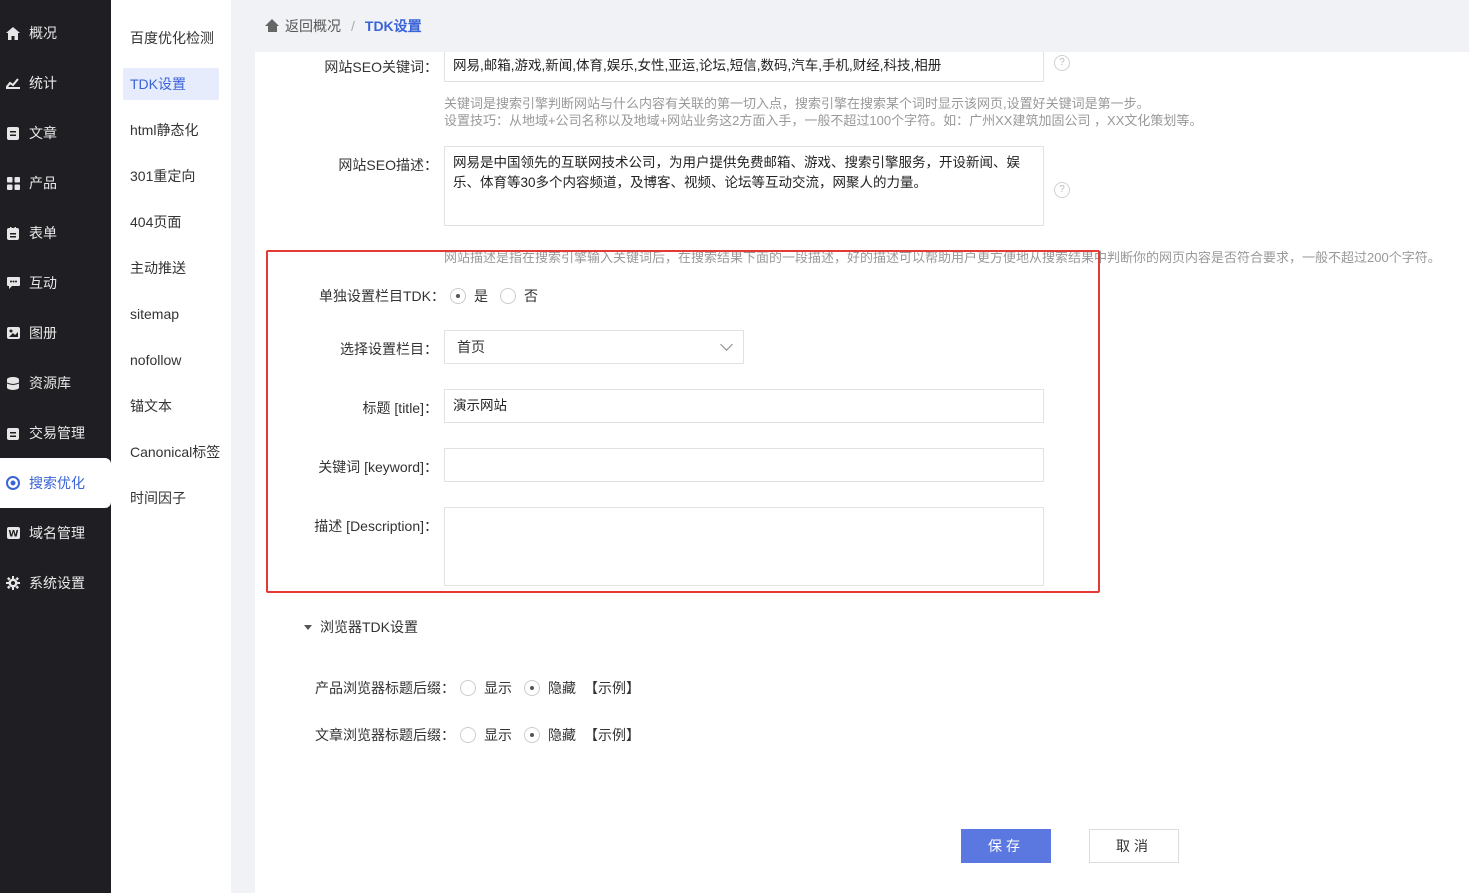 The height and width of the screenshot is (893, 1469). Describe the element at coordinates (385, 735) in the screenshot. I see `article-suffix-label: 文章浏览器标题后缀：` at that location.